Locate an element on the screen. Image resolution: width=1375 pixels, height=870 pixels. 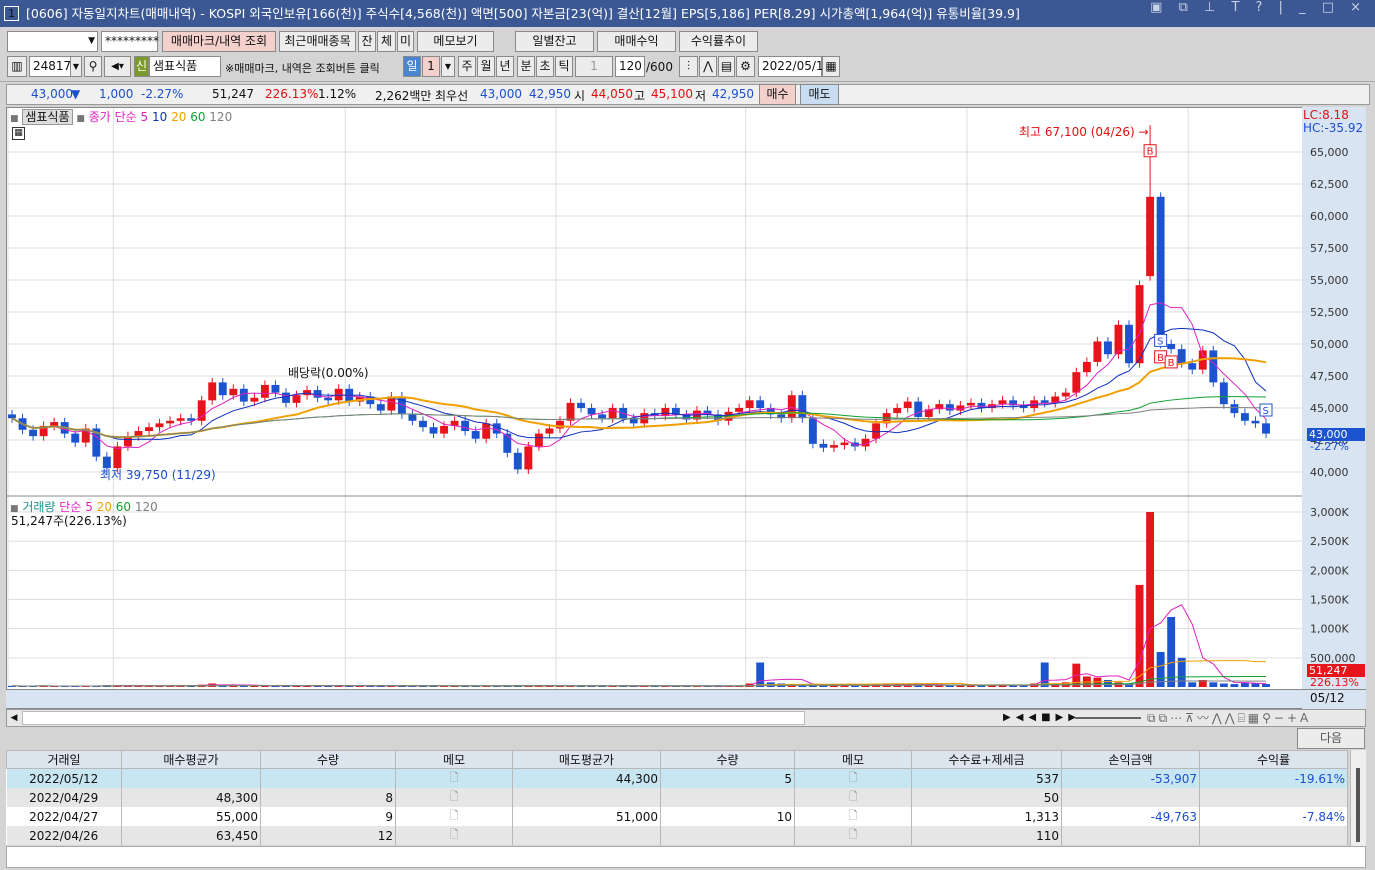
current-volrate-tag: 226.13% is located at coordinates (1334, 682).